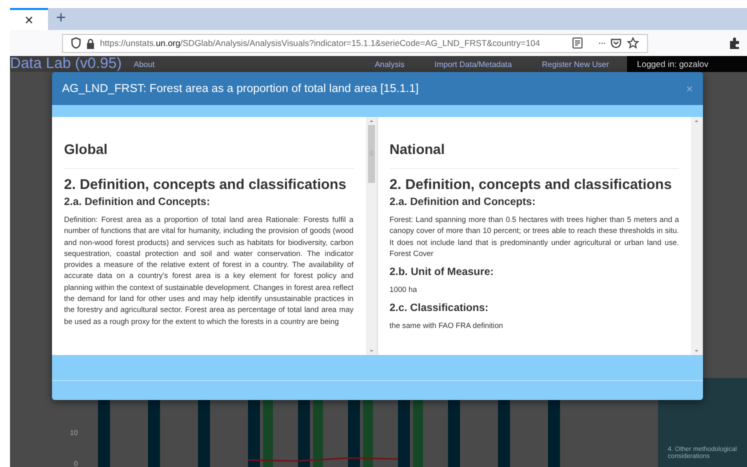 This screenshot has height=467, width=747. I want to click on close-tab-button: ×, so click(29, 20).